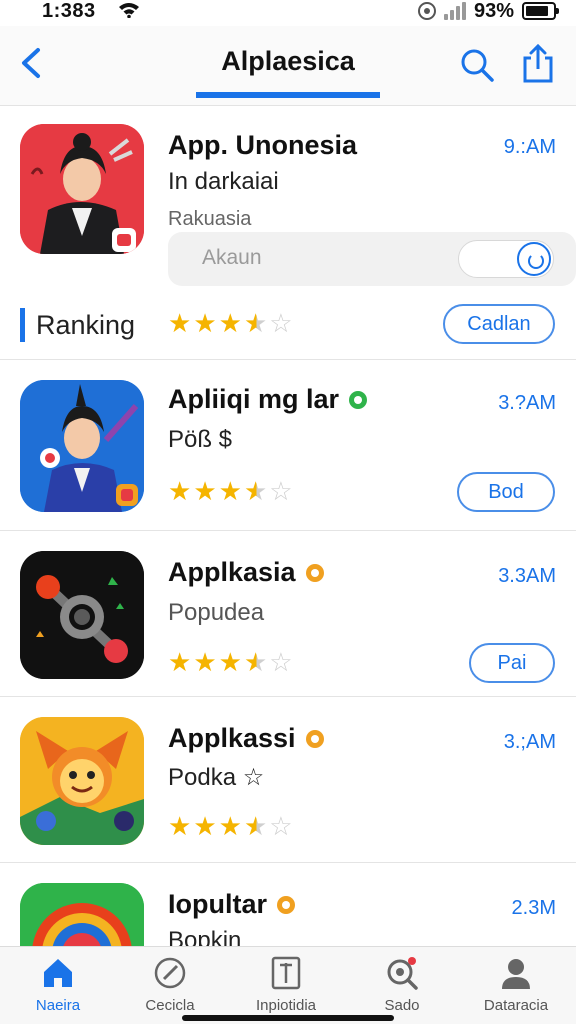  I want to click on app-name-text: Apliiqi mg lar, so click(254, 399).